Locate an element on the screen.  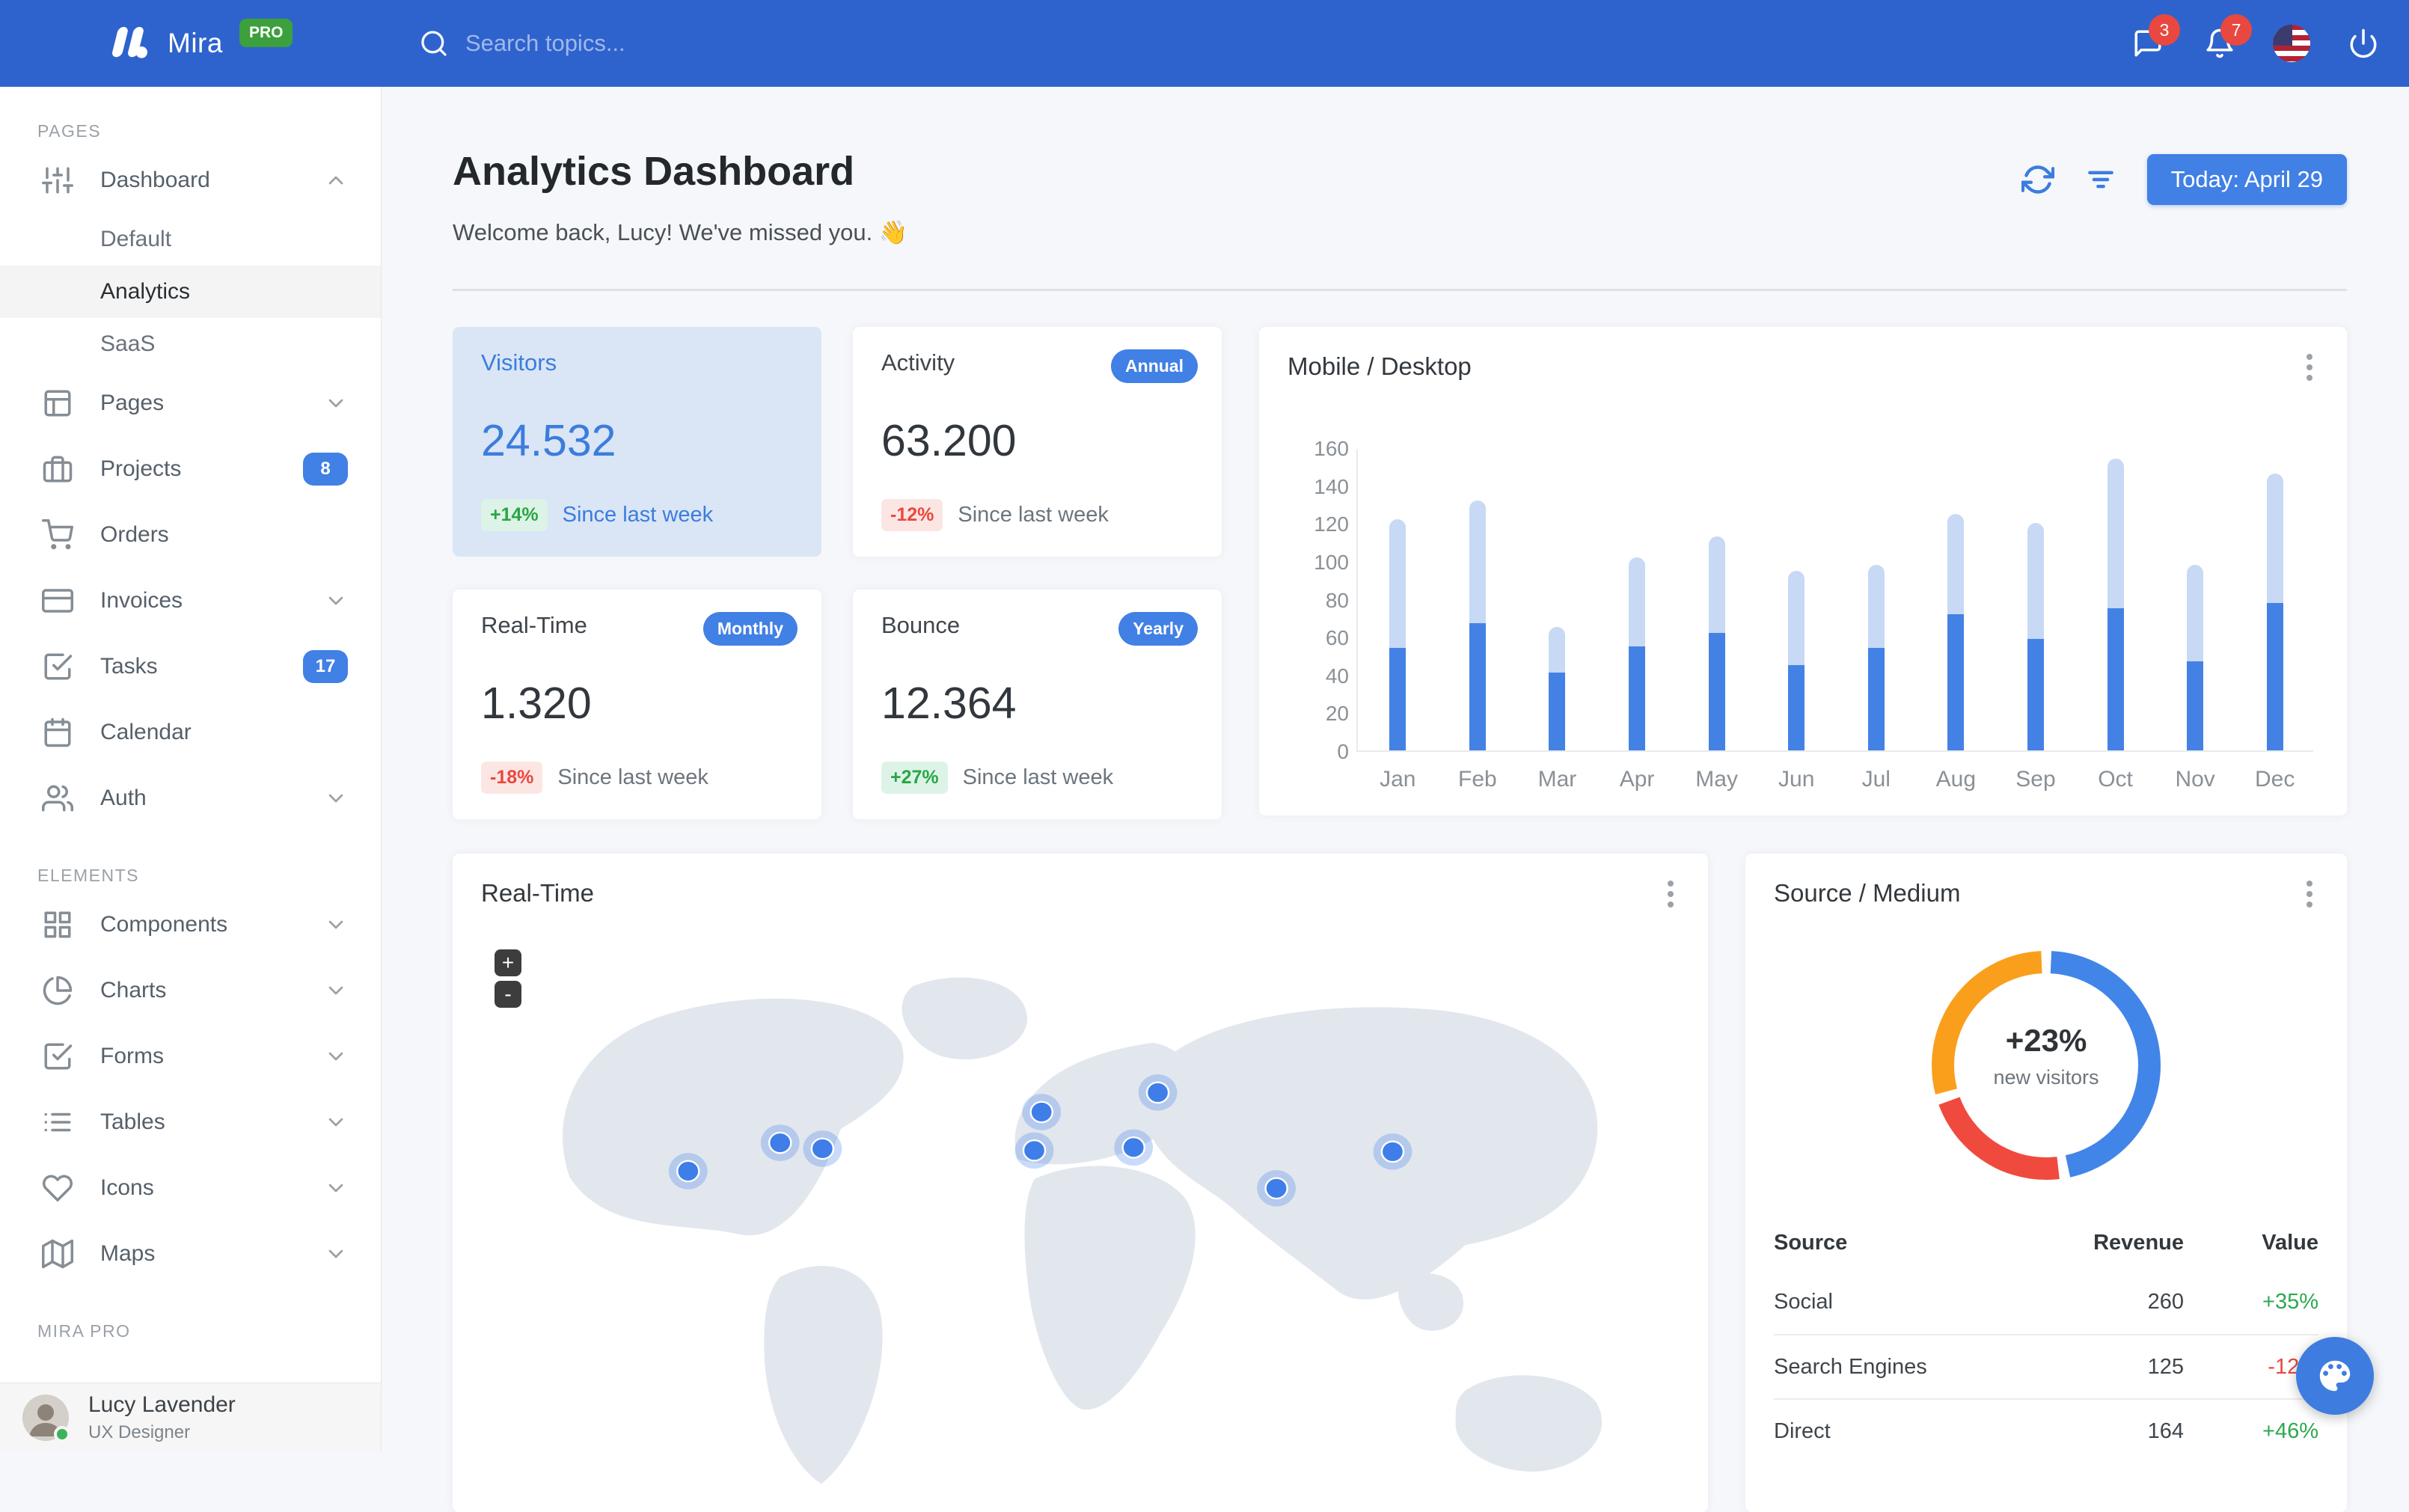
search-input is located at coordinates (659, 43).